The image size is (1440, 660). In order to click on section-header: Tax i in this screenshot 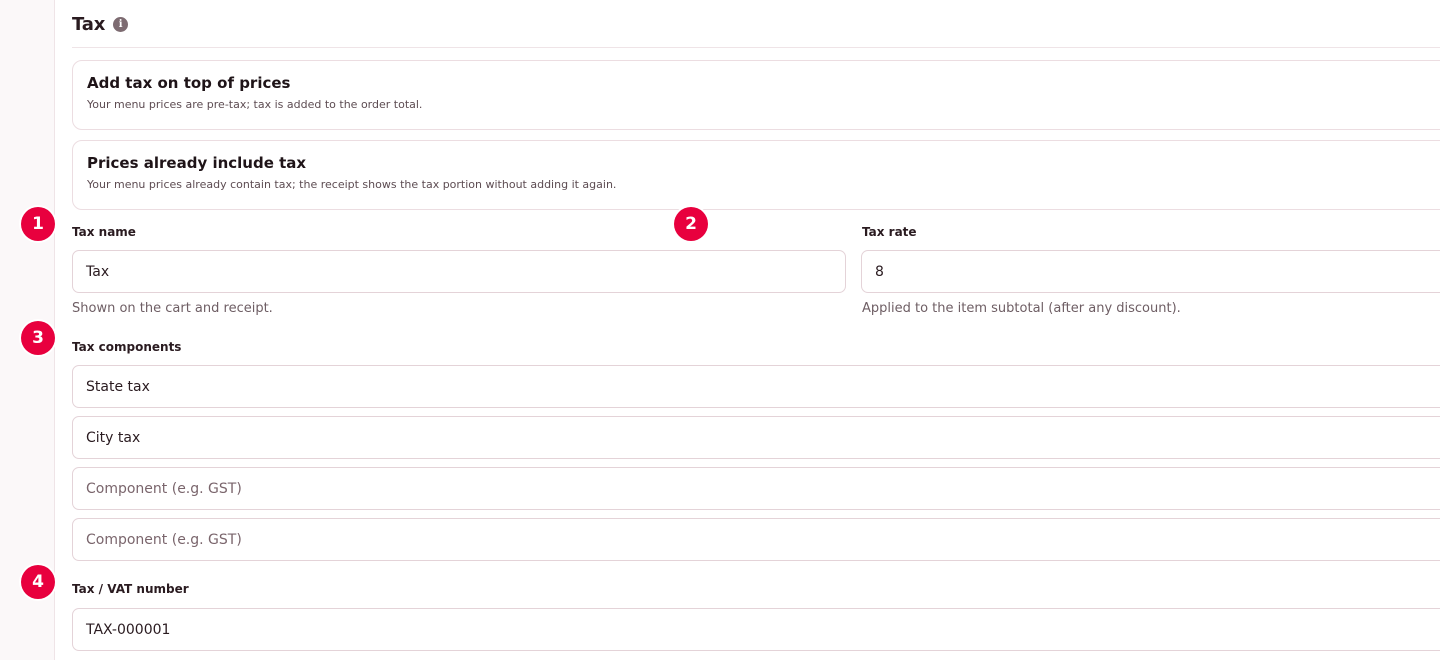, I will do `click(100, 24)`.